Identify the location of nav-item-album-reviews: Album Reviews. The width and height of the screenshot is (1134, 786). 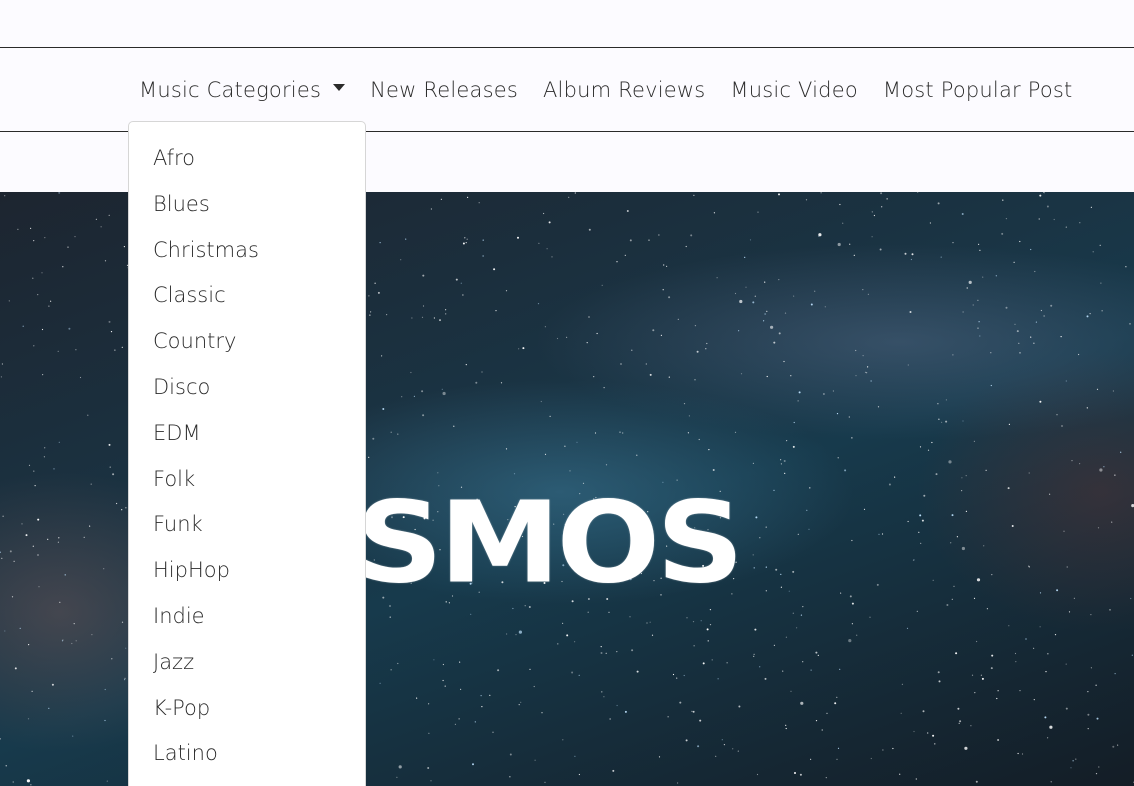
(624, 90).